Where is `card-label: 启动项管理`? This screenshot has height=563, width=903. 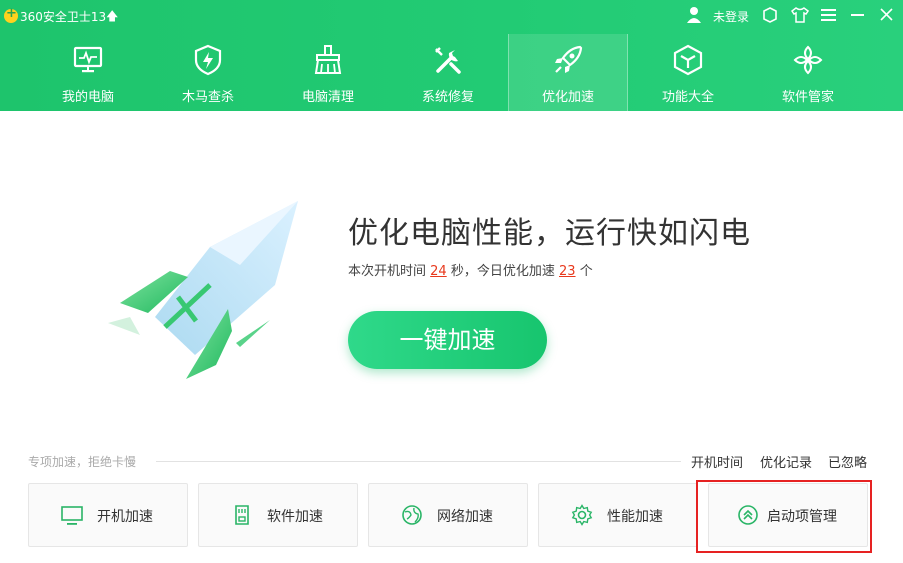
card-label: 启动项管理 is located at coordinates (802, 517).